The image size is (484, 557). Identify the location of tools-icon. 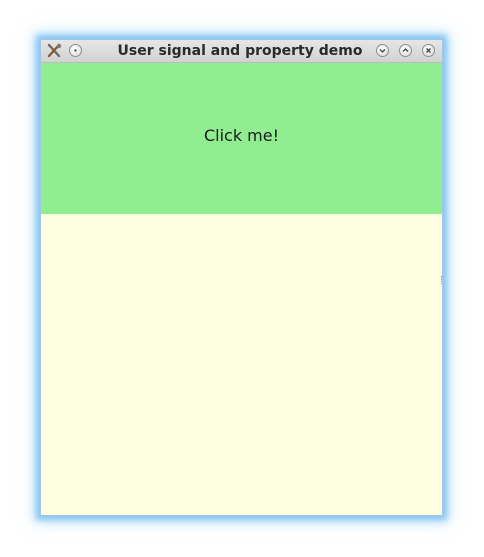
(54, 51).